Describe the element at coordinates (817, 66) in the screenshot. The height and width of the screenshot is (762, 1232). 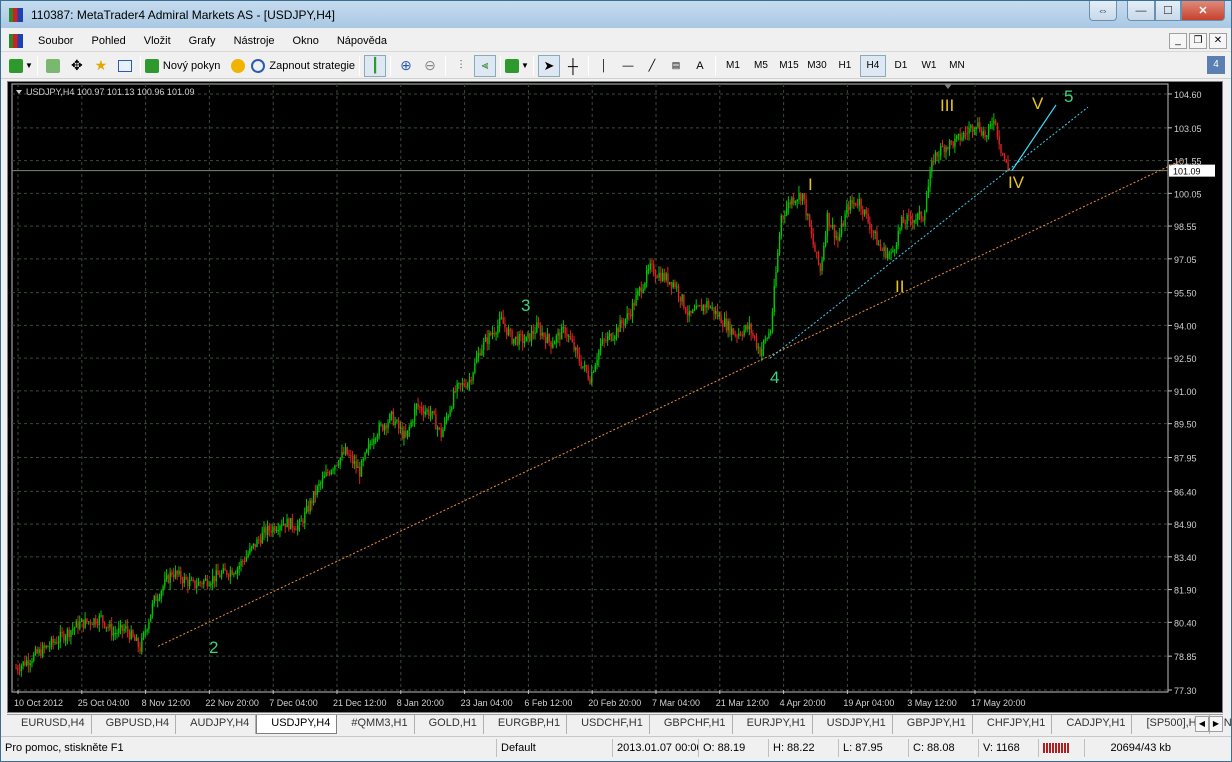
I see `tf-m30: M30` at that location.